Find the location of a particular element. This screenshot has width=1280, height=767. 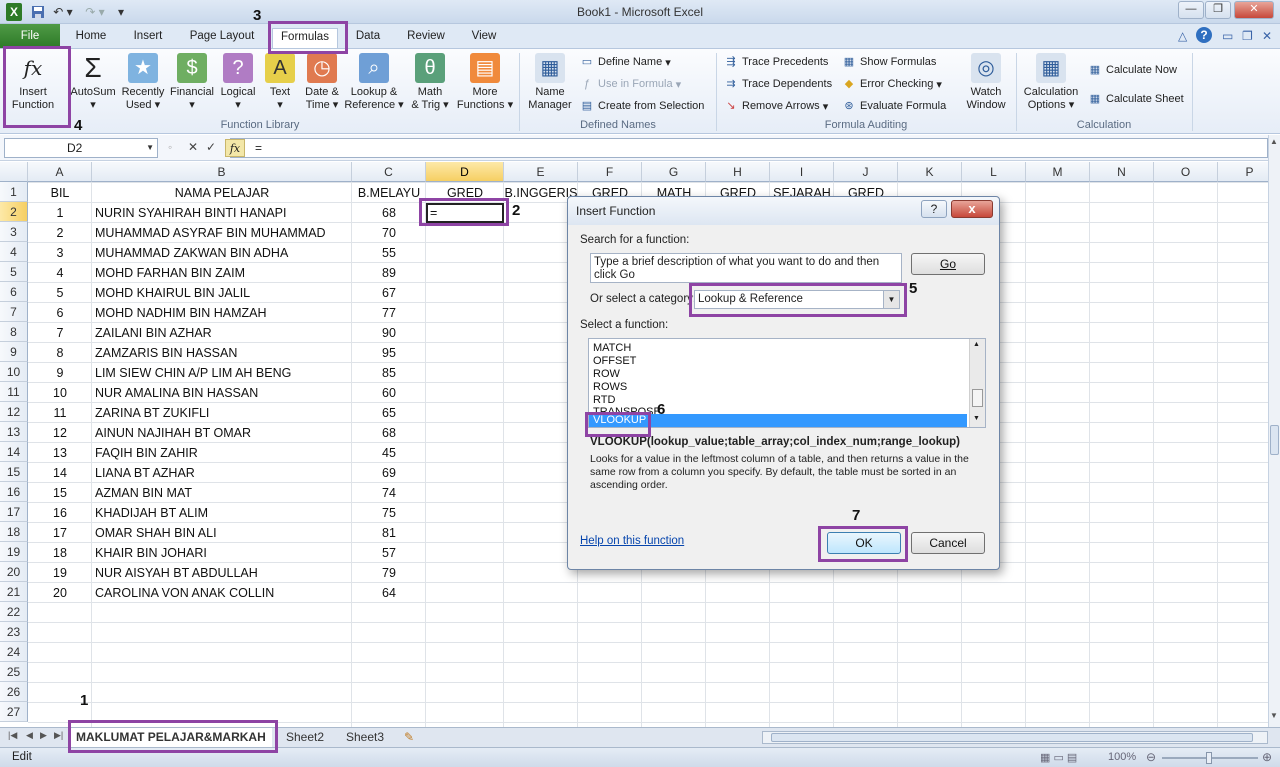

cell-nama: KHADIJAH BT ALIM is located at coordinates (223, 513).